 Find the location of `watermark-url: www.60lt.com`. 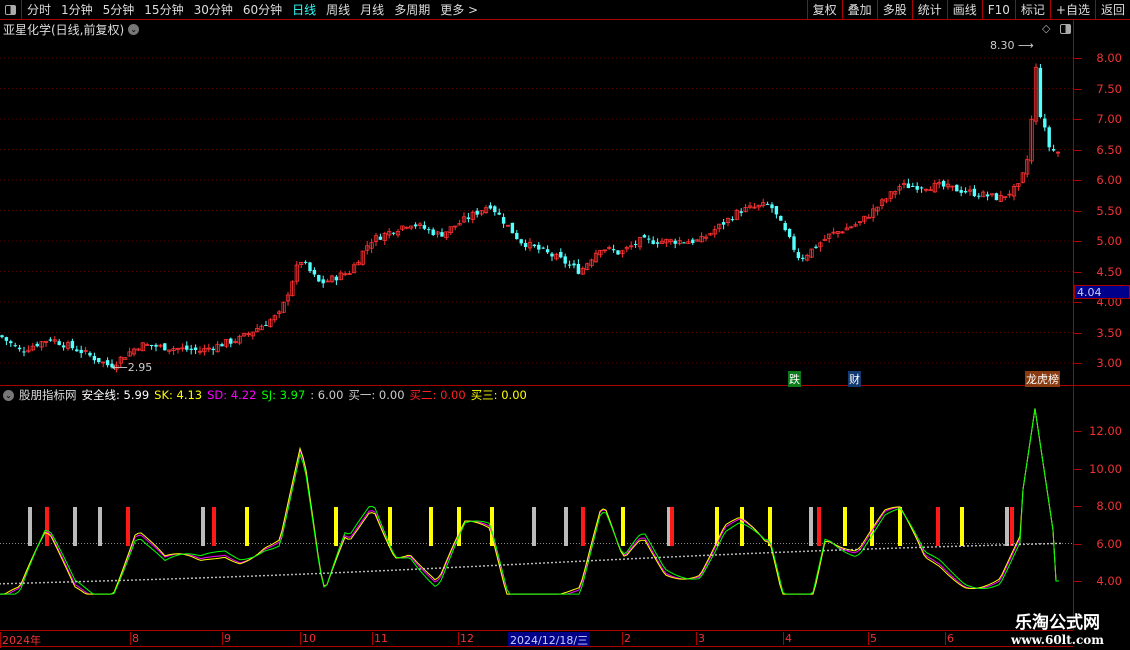

watermark-url: www.60lt.com is located at coordinates (1057, 640).